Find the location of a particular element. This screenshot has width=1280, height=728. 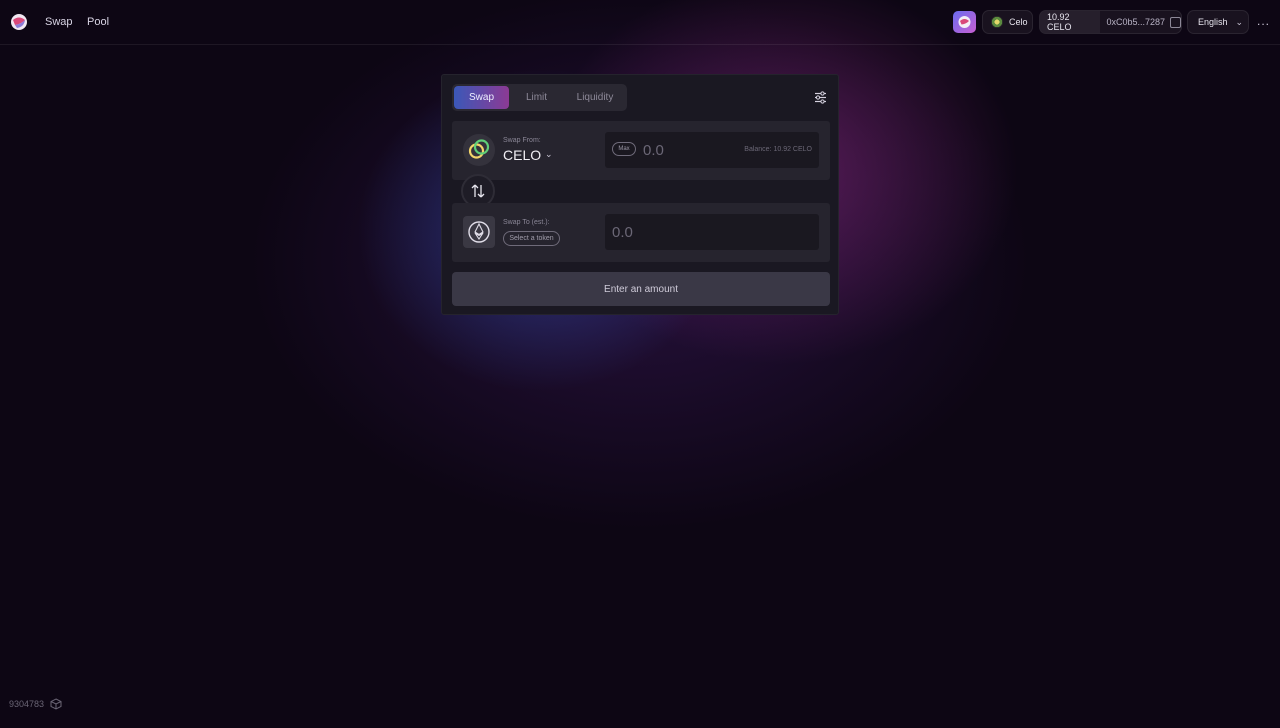

select-token-button: Select a token is located at coordinates (531, 238).